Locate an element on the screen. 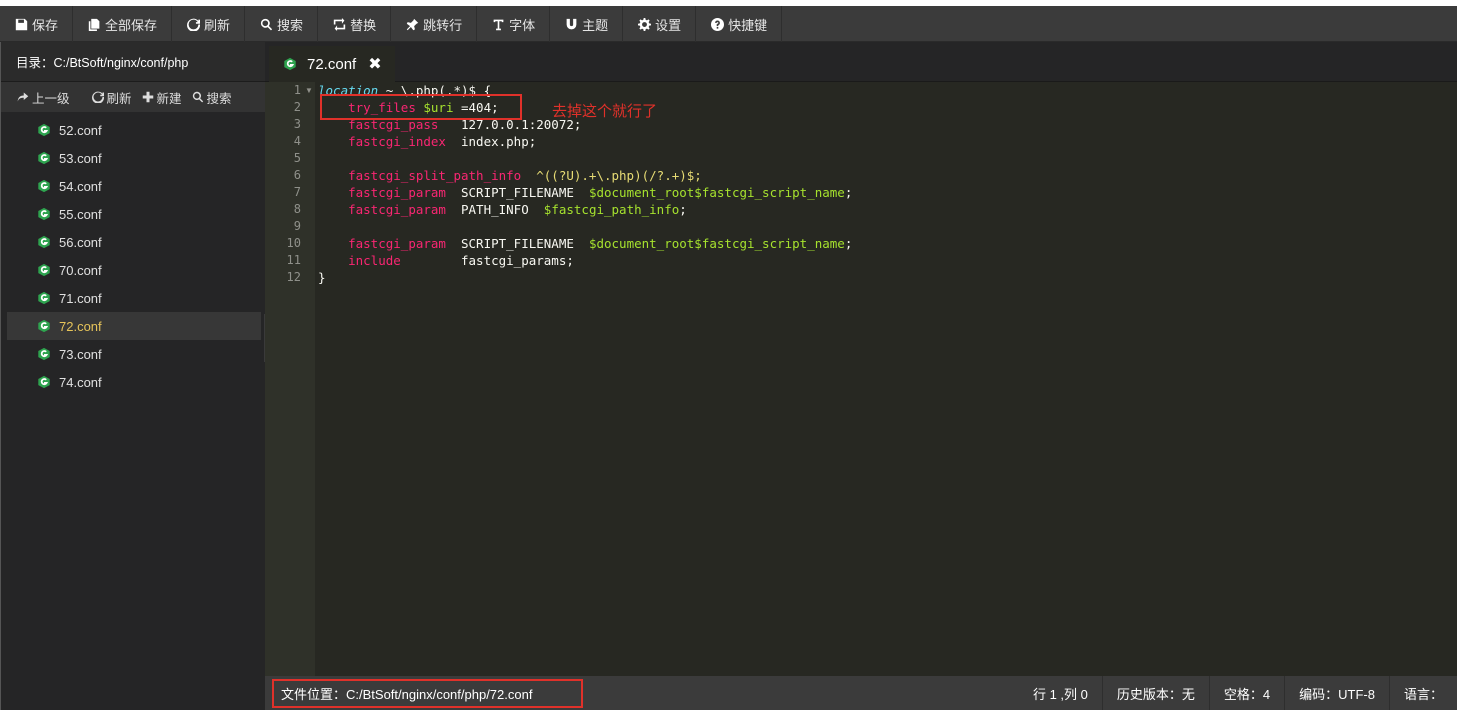 The image size is (1457, 710). share-arrow-icon is located at coordinates (23, 97).